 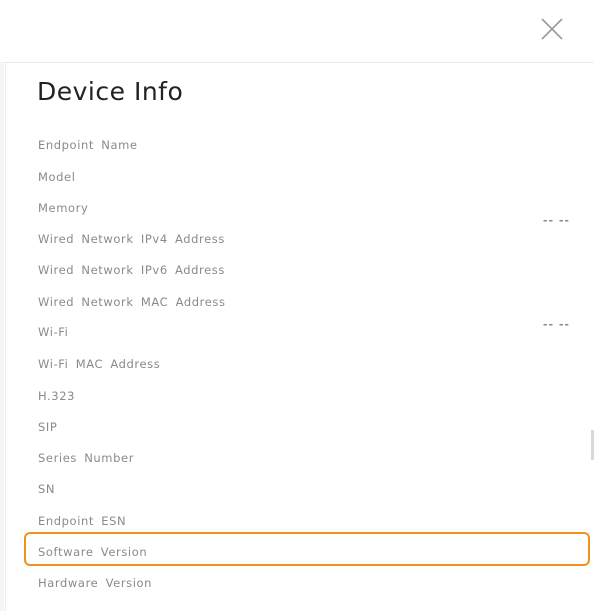 I want to click on field-label-h323: H.323, so click(x=57, y=396).